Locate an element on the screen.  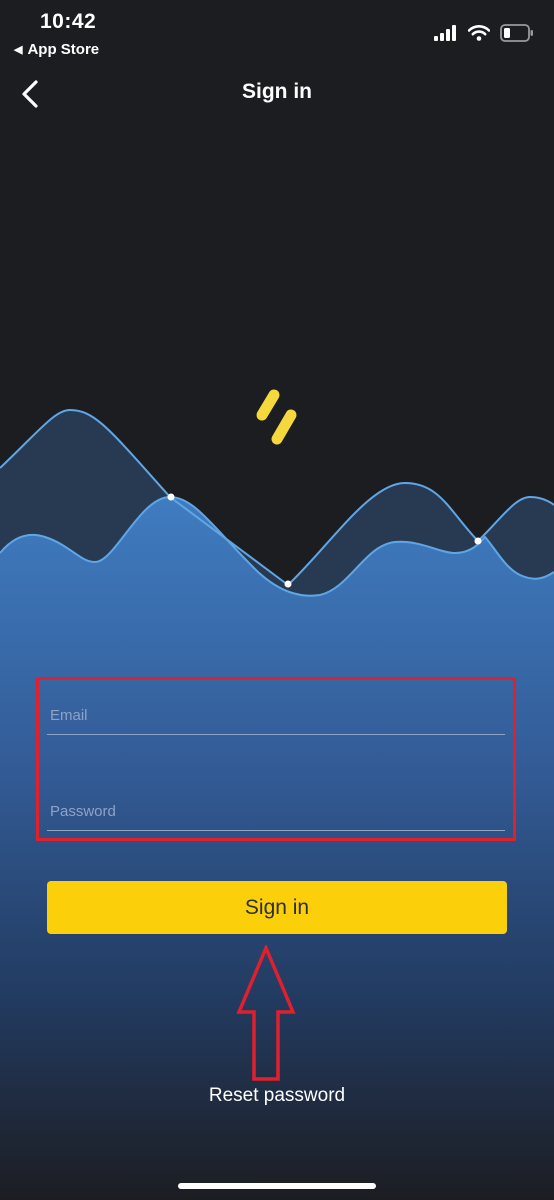
page-title: Sign in is located at coordinates (277, 91).